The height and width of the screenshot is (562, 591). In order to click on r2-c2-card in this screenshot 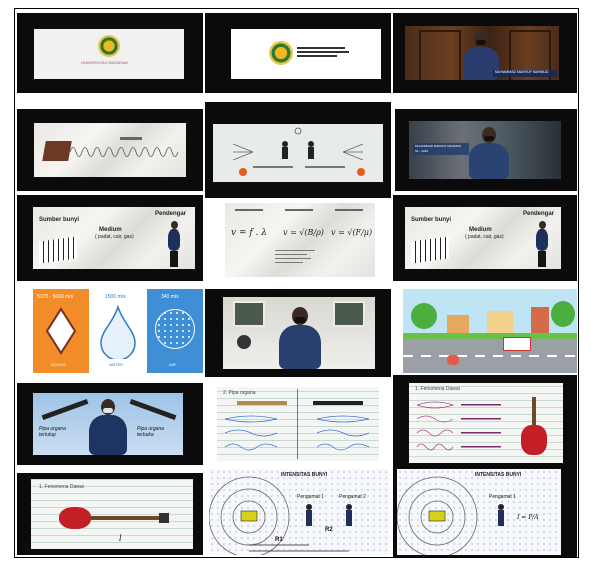, I will do `click(298, 150)`.